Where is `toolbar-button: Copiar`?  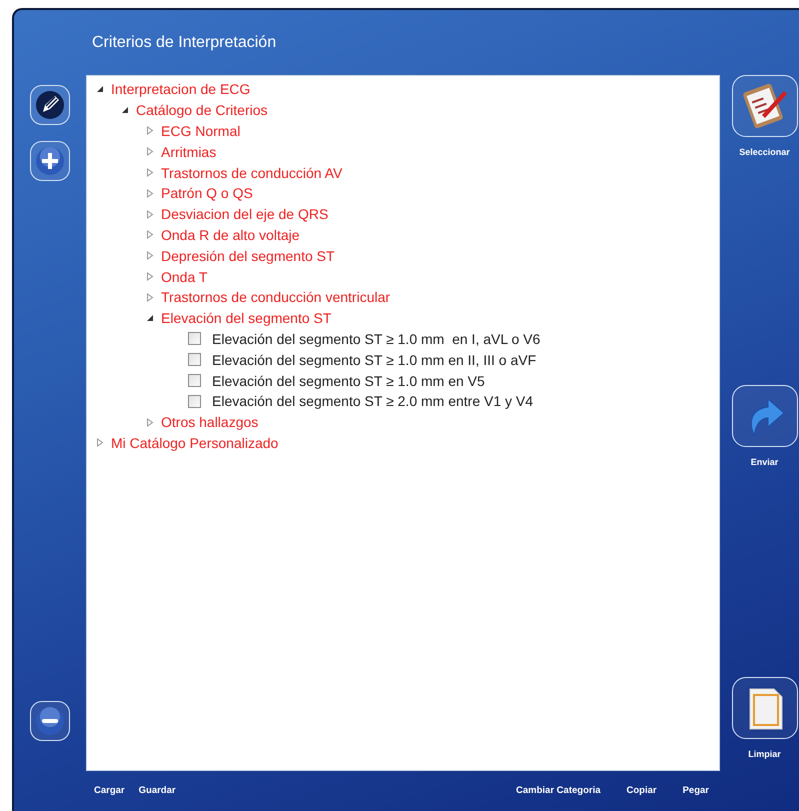 toolbar-button: Copiar is located at coordinates (641, 790).